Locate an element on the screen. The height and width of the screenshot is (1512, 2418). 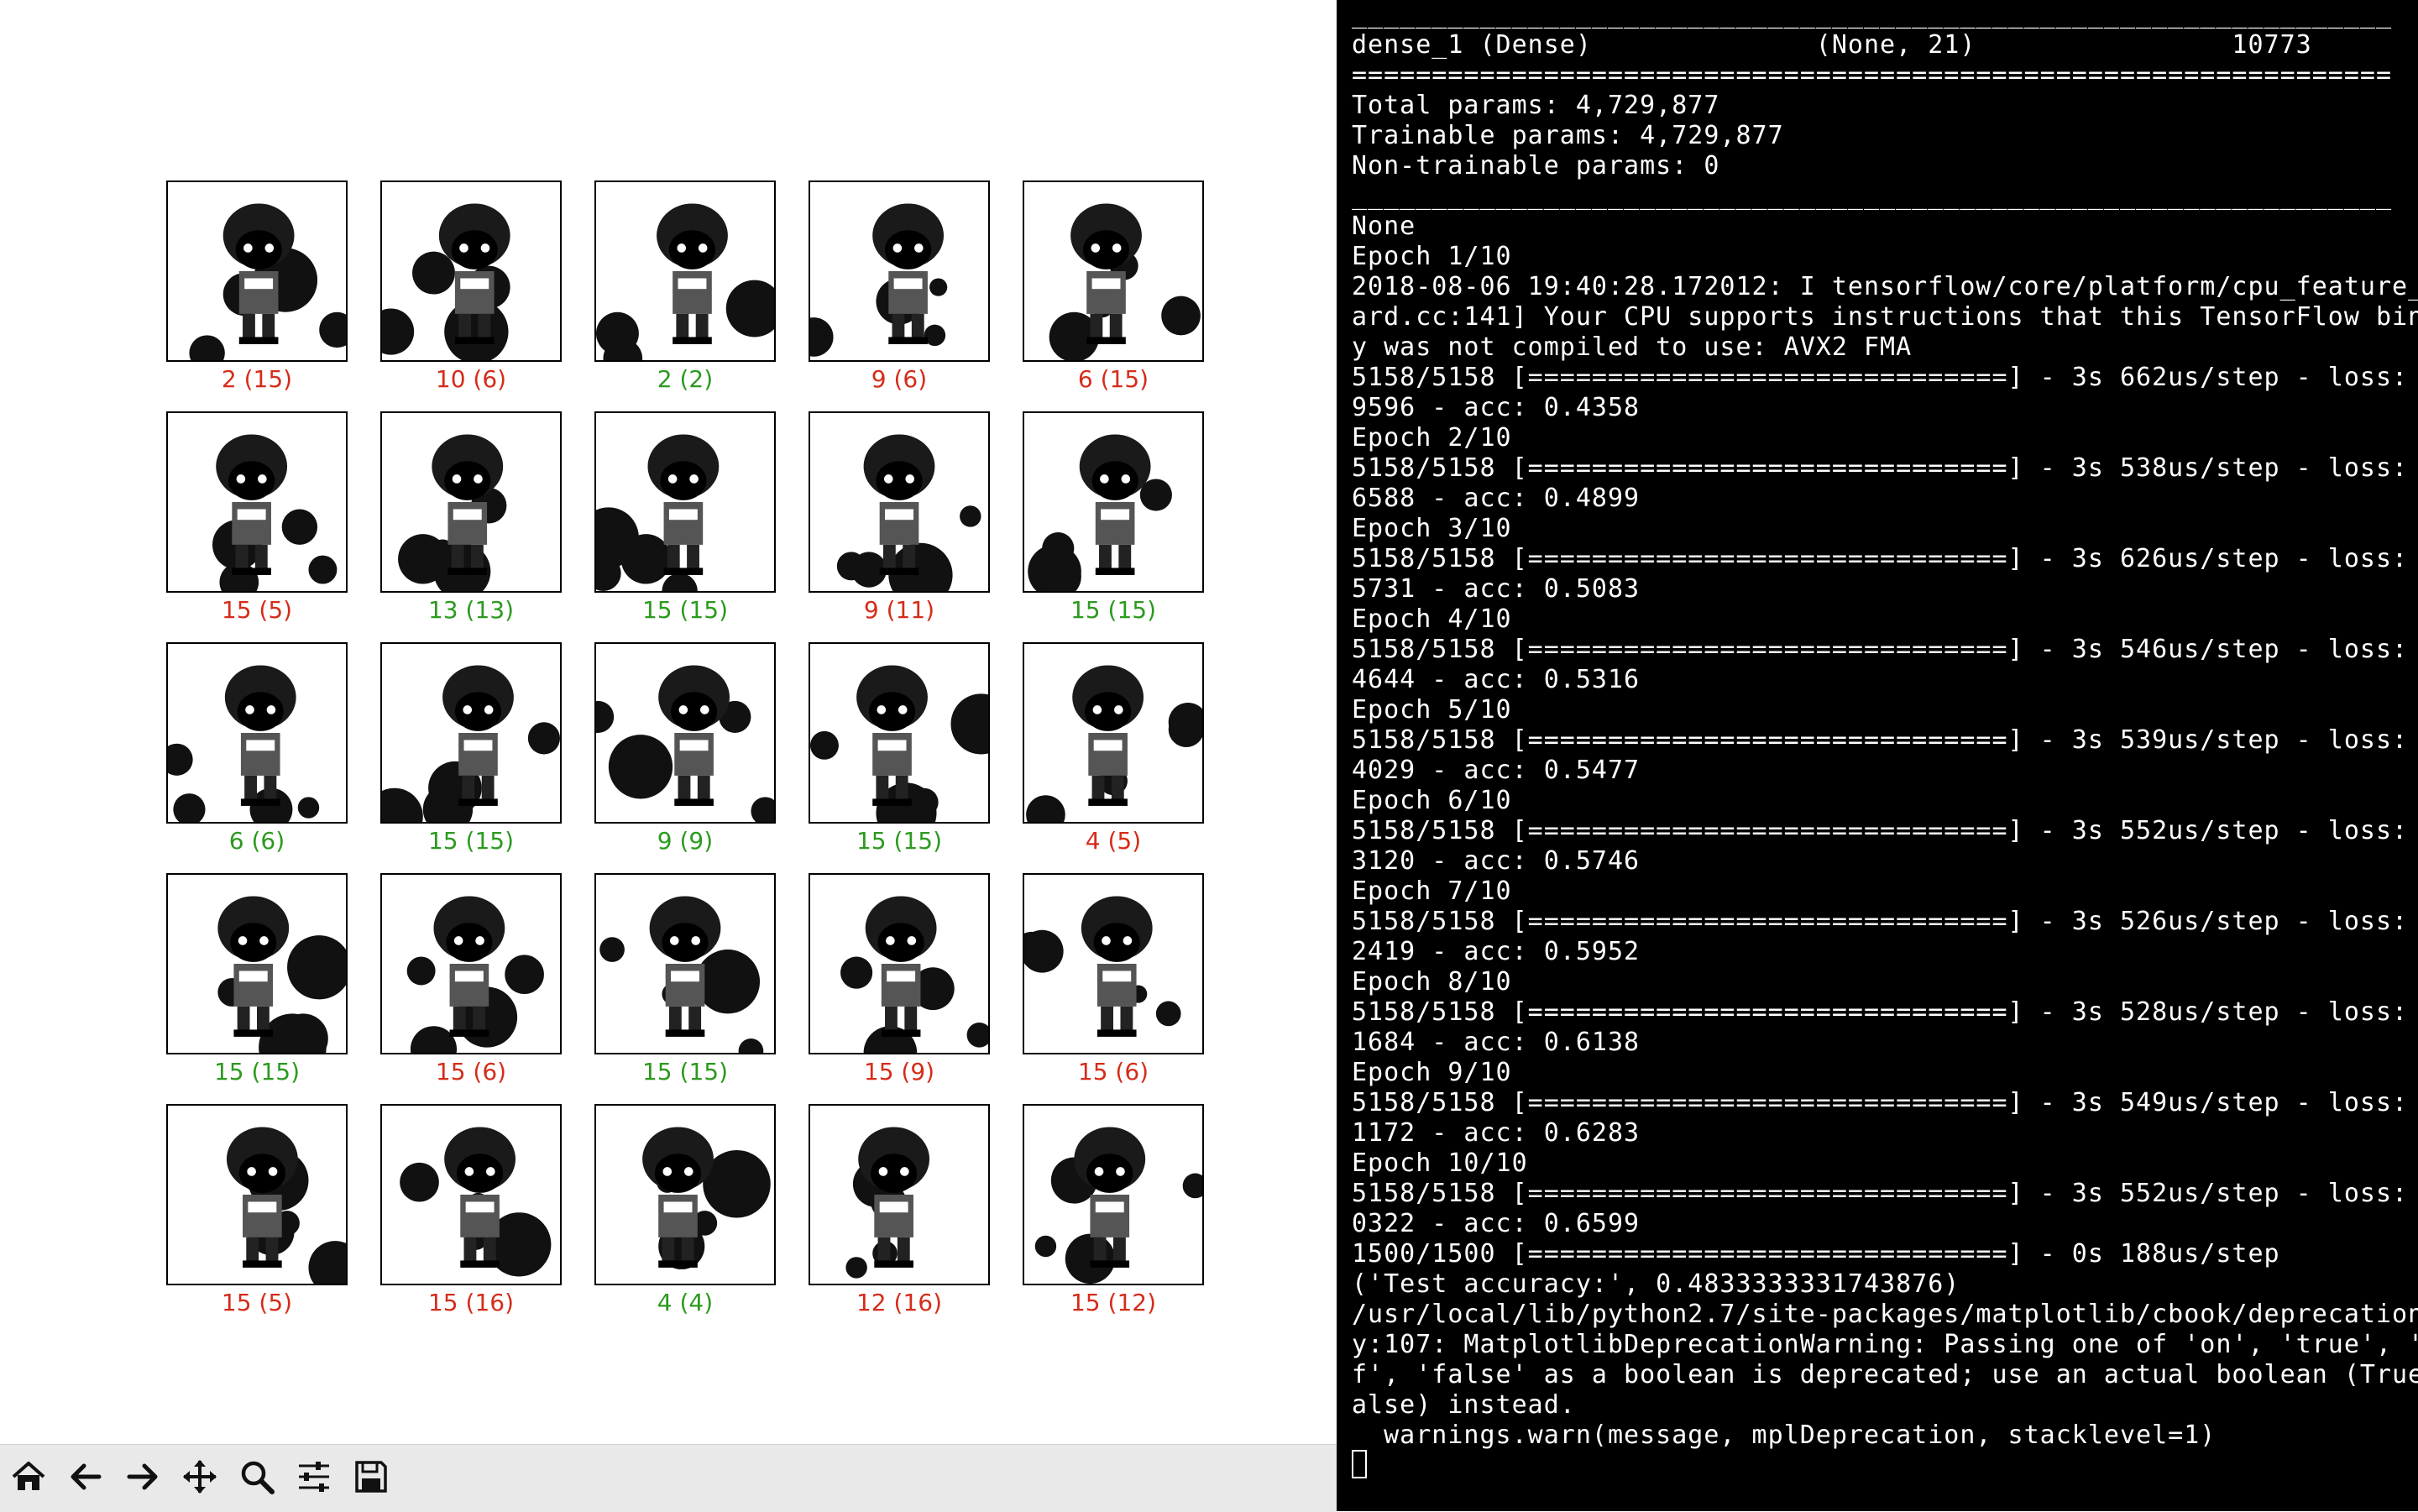
prediction-label: 15 (6) is located at coordinates (471, 1072).